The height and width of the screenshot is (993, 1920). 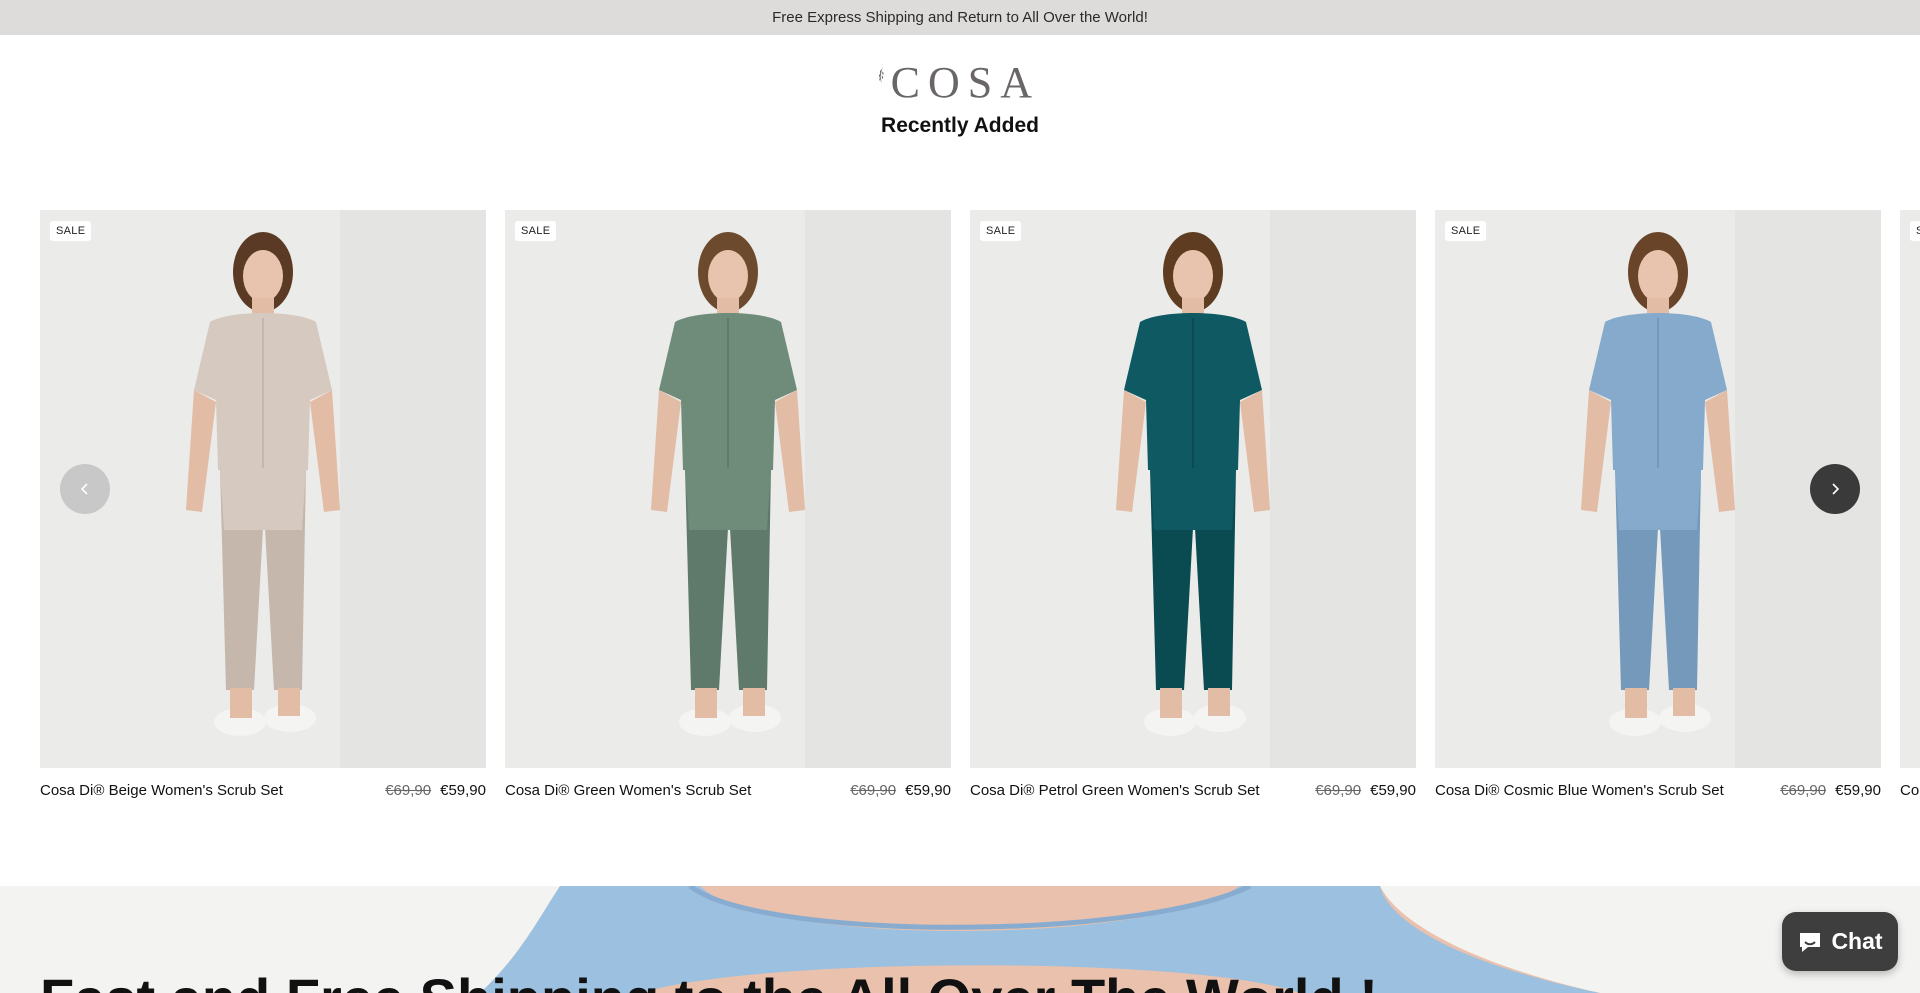 What do you see at coordinates (1909, 790) in the screenshot?
I see `product-name: Co` at bounding box center [1909, 790].